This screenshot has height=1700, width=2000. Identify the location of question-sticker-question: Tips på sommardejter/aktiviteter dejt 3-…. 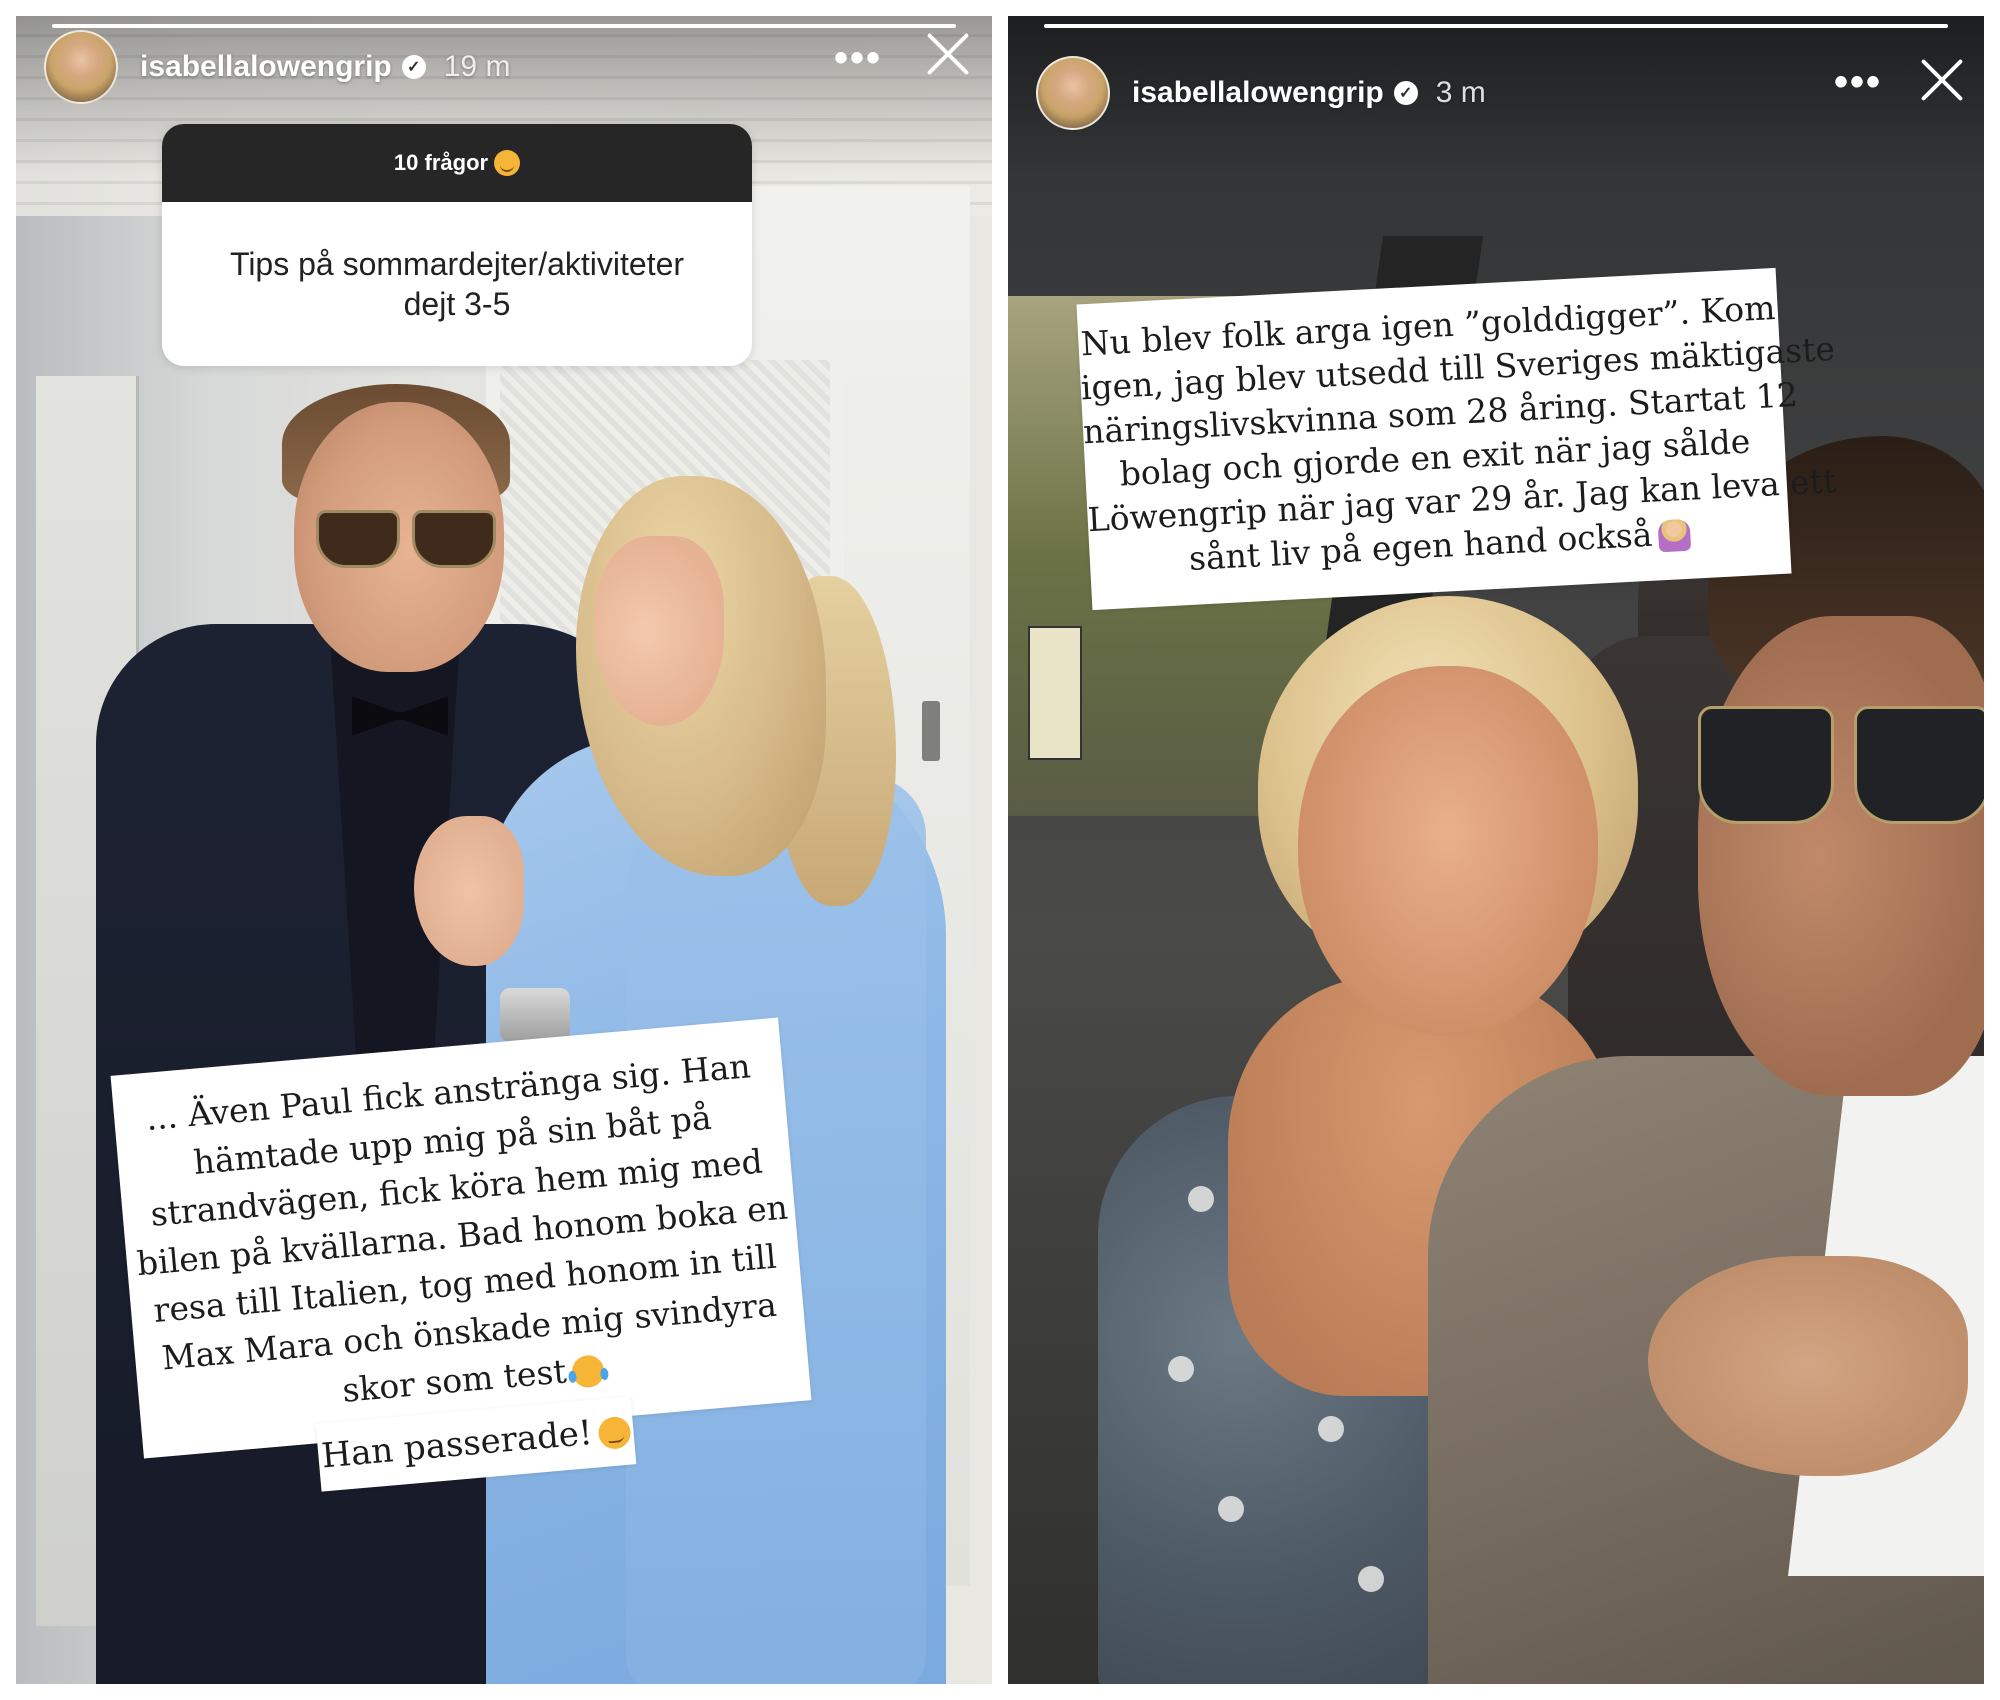
(457, 284).